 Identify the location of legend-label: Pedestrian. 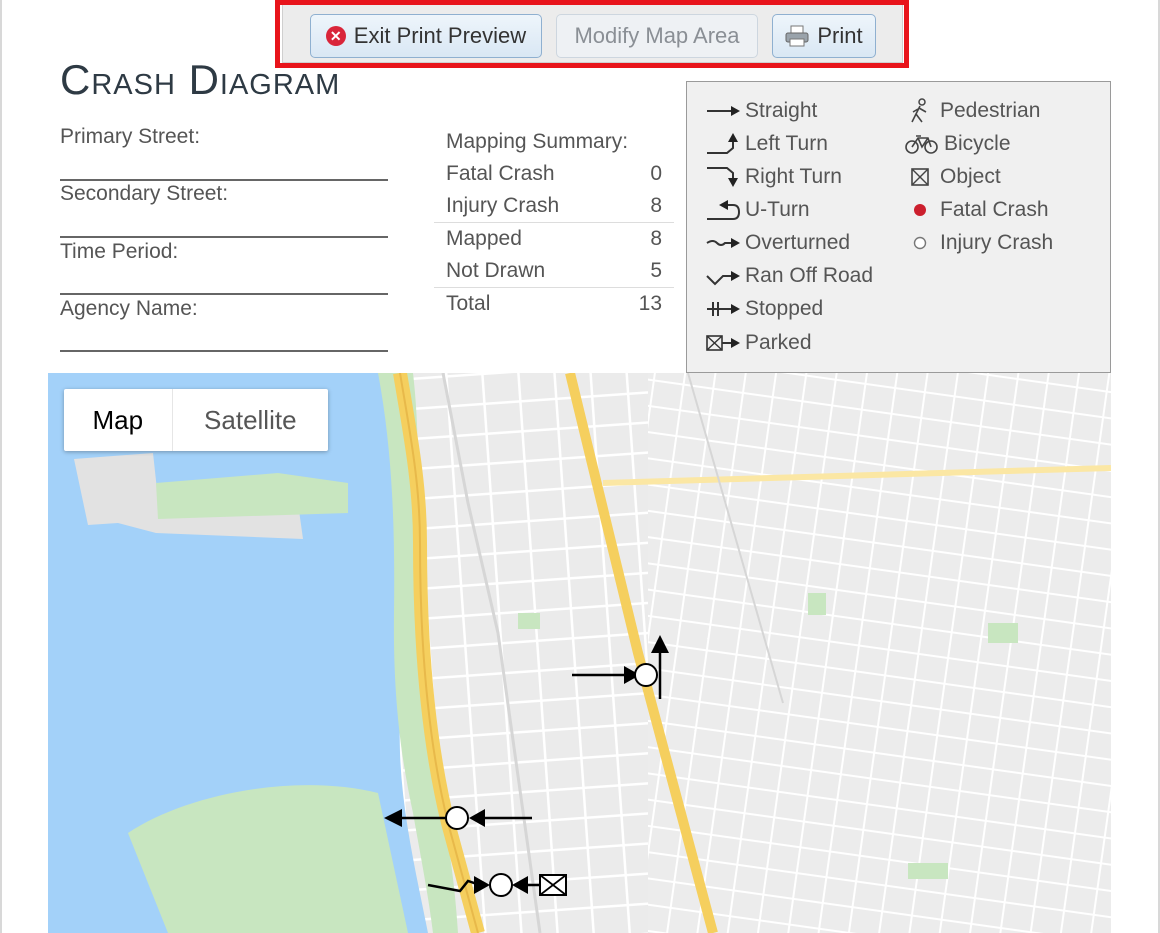
(990, 110).